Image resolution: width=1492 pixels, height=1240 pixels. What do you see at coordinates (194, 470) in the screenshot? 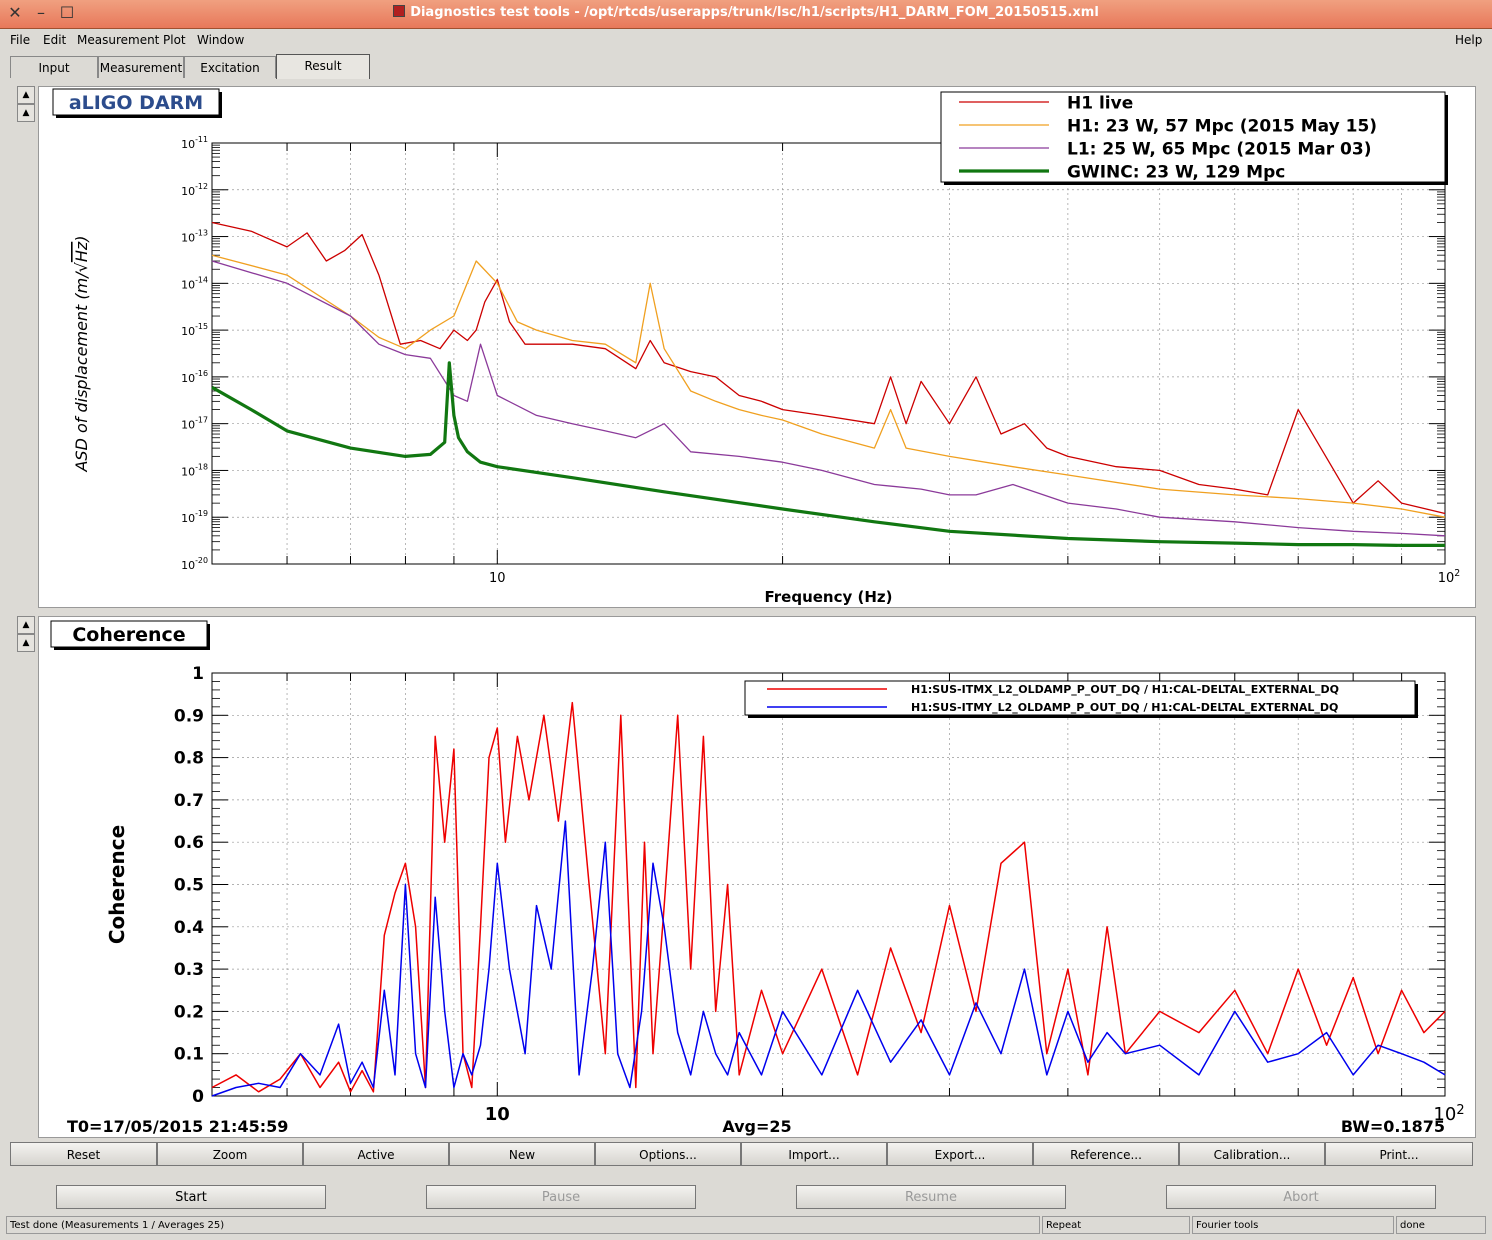
I see `y-tick-label: 10-18` at bounding box center [194, 470].